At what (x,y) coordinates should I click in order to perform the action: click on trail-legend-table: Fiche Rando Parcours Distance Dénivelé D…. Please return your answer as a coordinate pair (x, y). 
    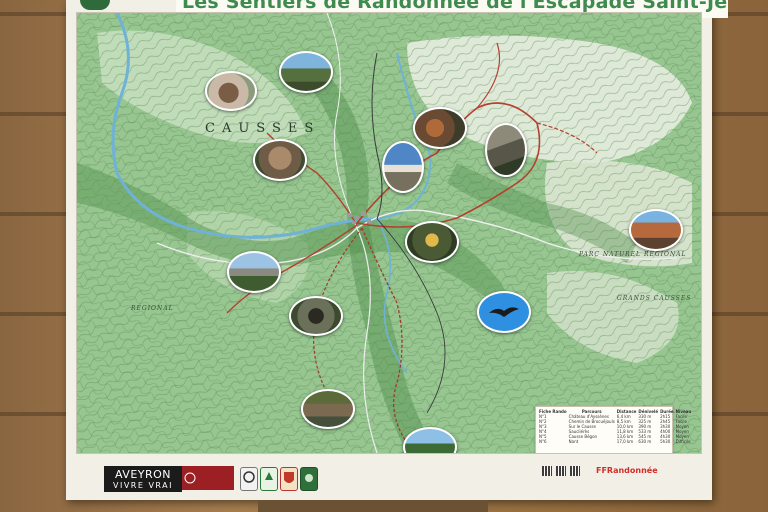
    Looking at the image, I should click on (613, 429).